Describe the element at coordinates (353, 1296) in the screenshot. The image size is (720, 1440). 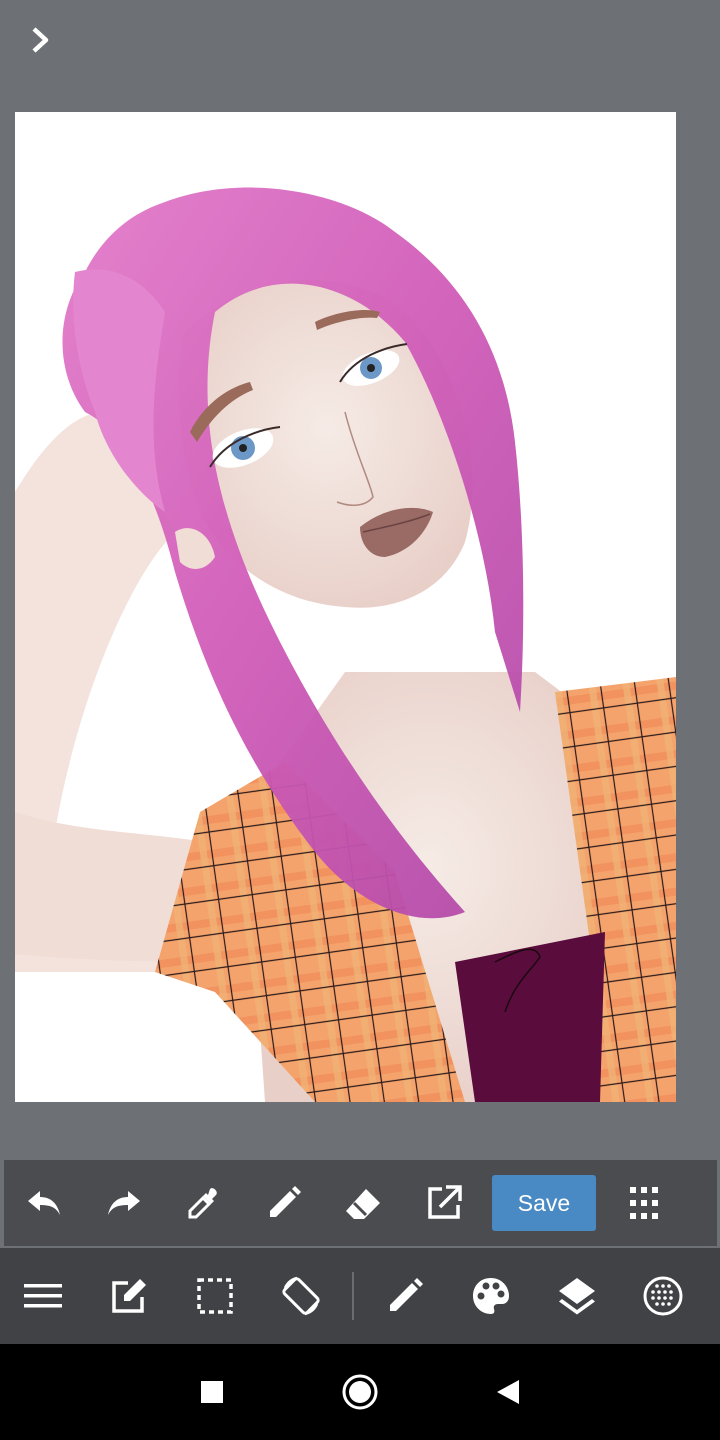
I see `toolbar-divider` at that location.